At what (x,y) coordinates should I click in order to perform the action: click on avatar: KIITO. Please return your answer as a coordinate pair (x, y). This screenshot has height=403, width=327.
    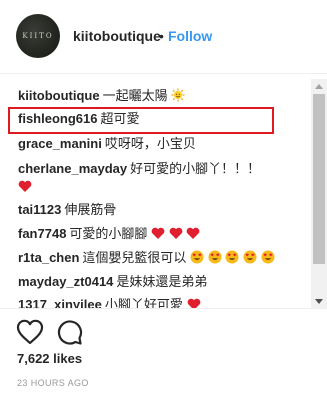
    Looking at the image, I should click on (38, 36).